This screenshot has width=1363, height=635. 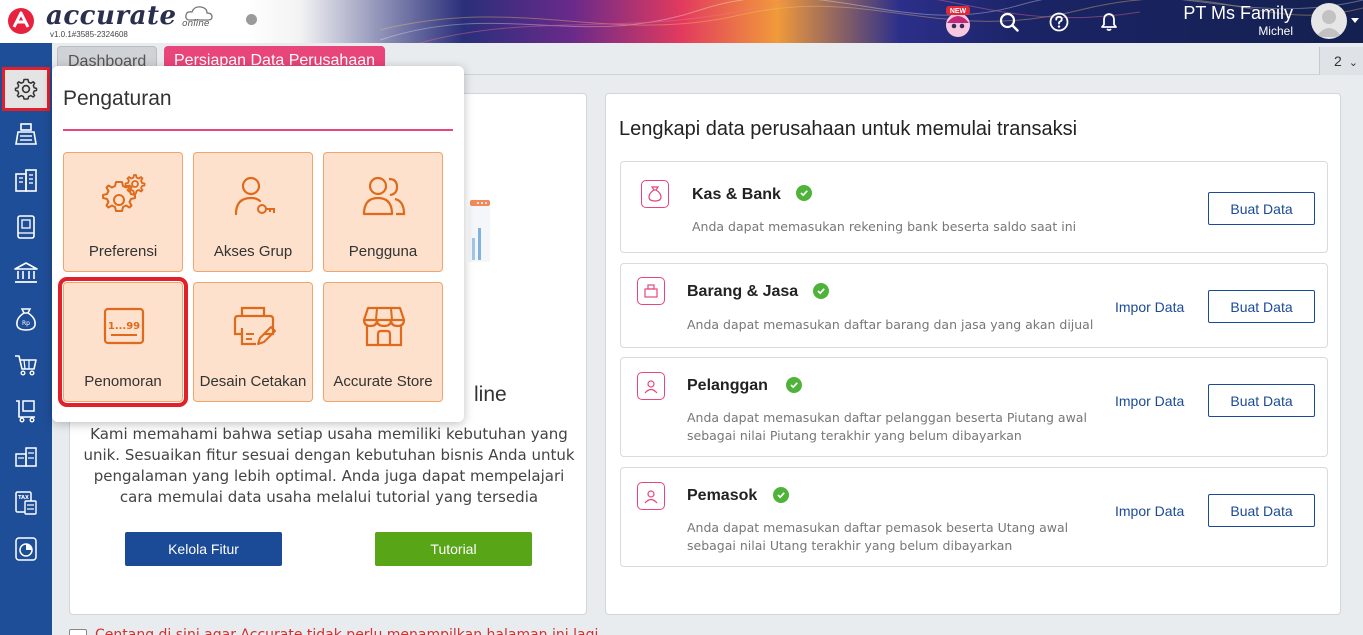 I want to click on svg-text: Rp, so click(x=26, y=323).